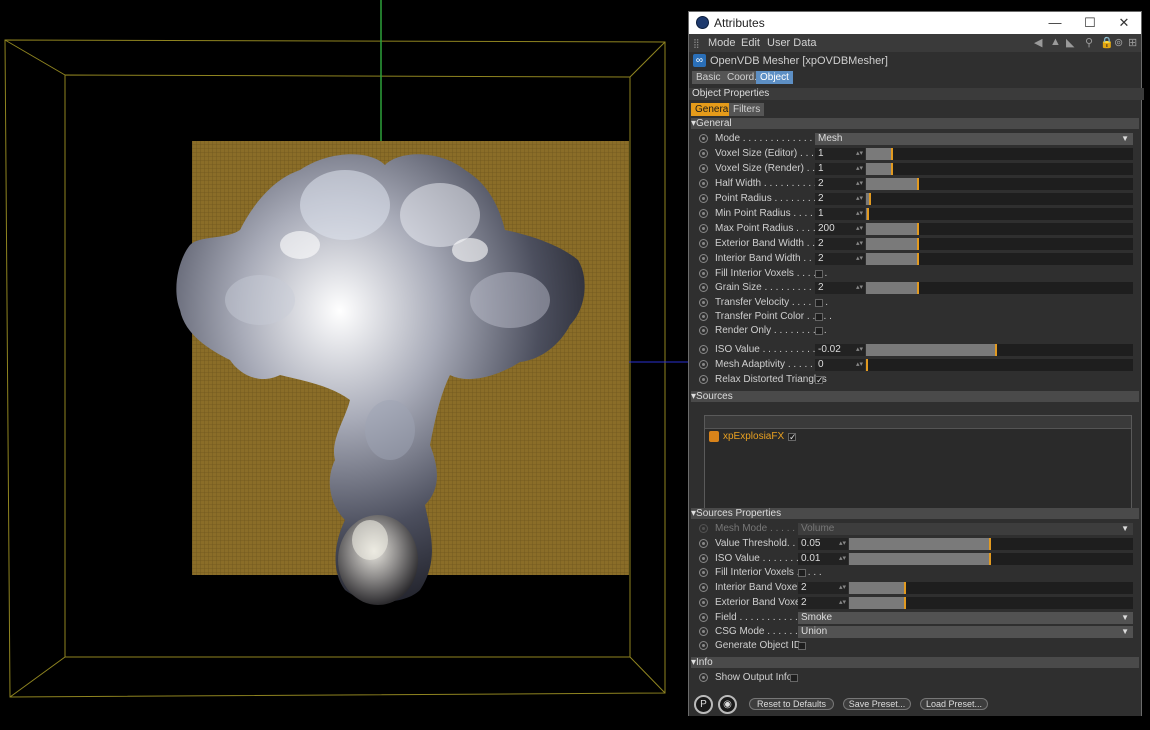 This screenshot has height=730, width=1150. What do you see at coordinates (840, 365) in the screenshot?
I see `mesh-adaptivity-input: 0 ▴▾` at bounding box center [840, 365].